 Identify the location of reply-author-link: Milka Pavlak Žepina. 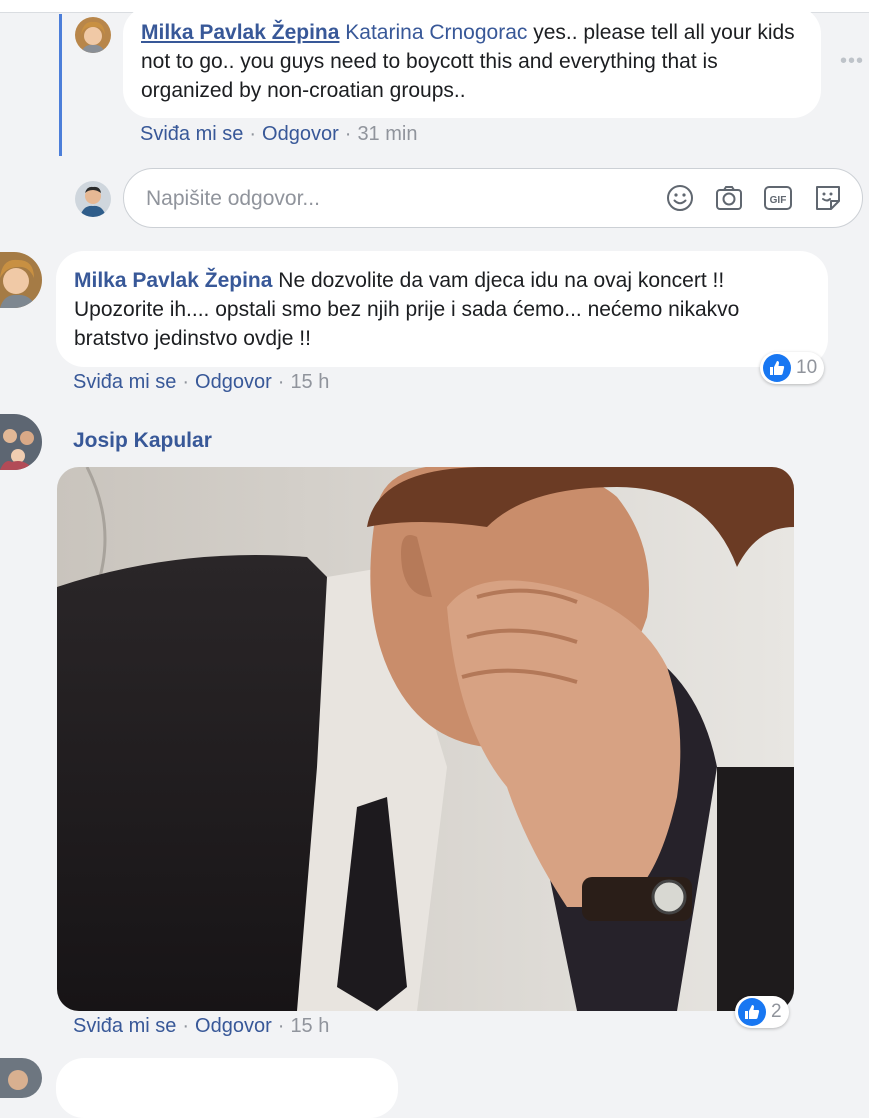
(240, 32).